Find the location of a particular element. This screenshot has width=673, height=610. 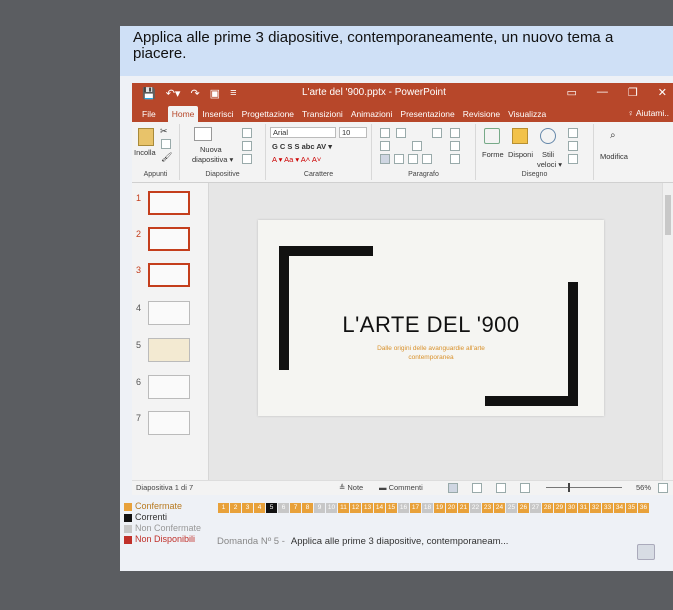

section-icon is located at coordinates (247, 159).